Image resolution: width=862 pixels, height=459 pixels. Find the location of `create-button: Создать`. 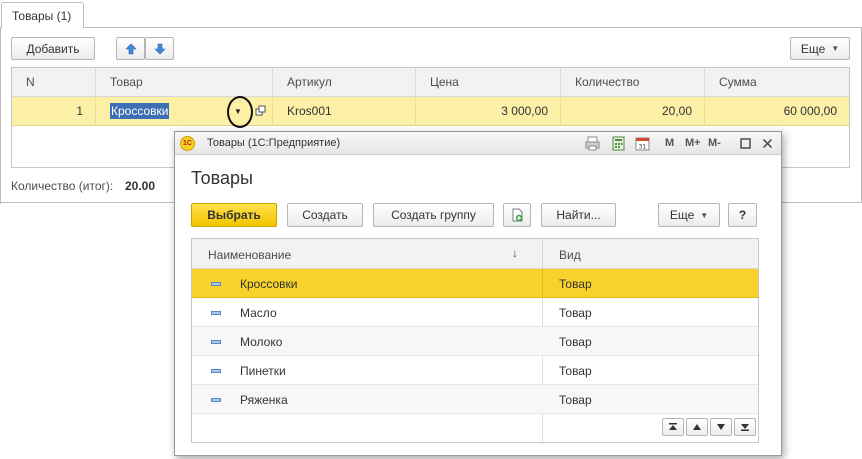

create-button: Создать is located at coordinates (325, 215).